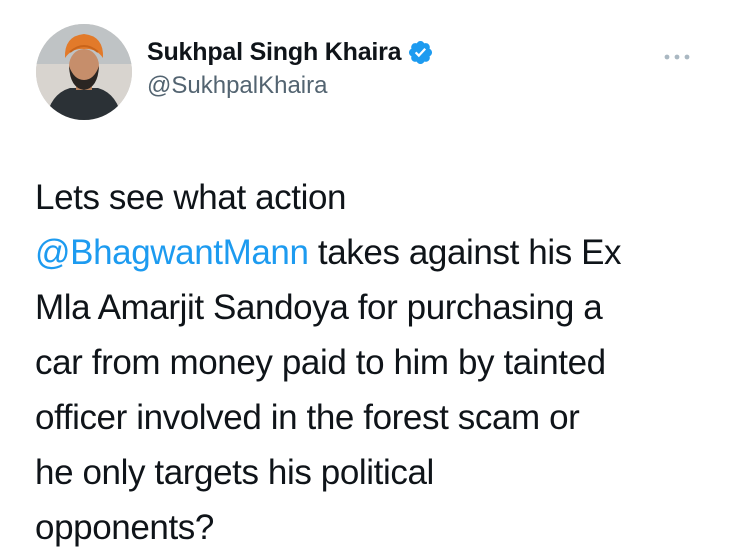 This screenshot has height=555, width=730. I want to click on avatar, so click(84, 72).